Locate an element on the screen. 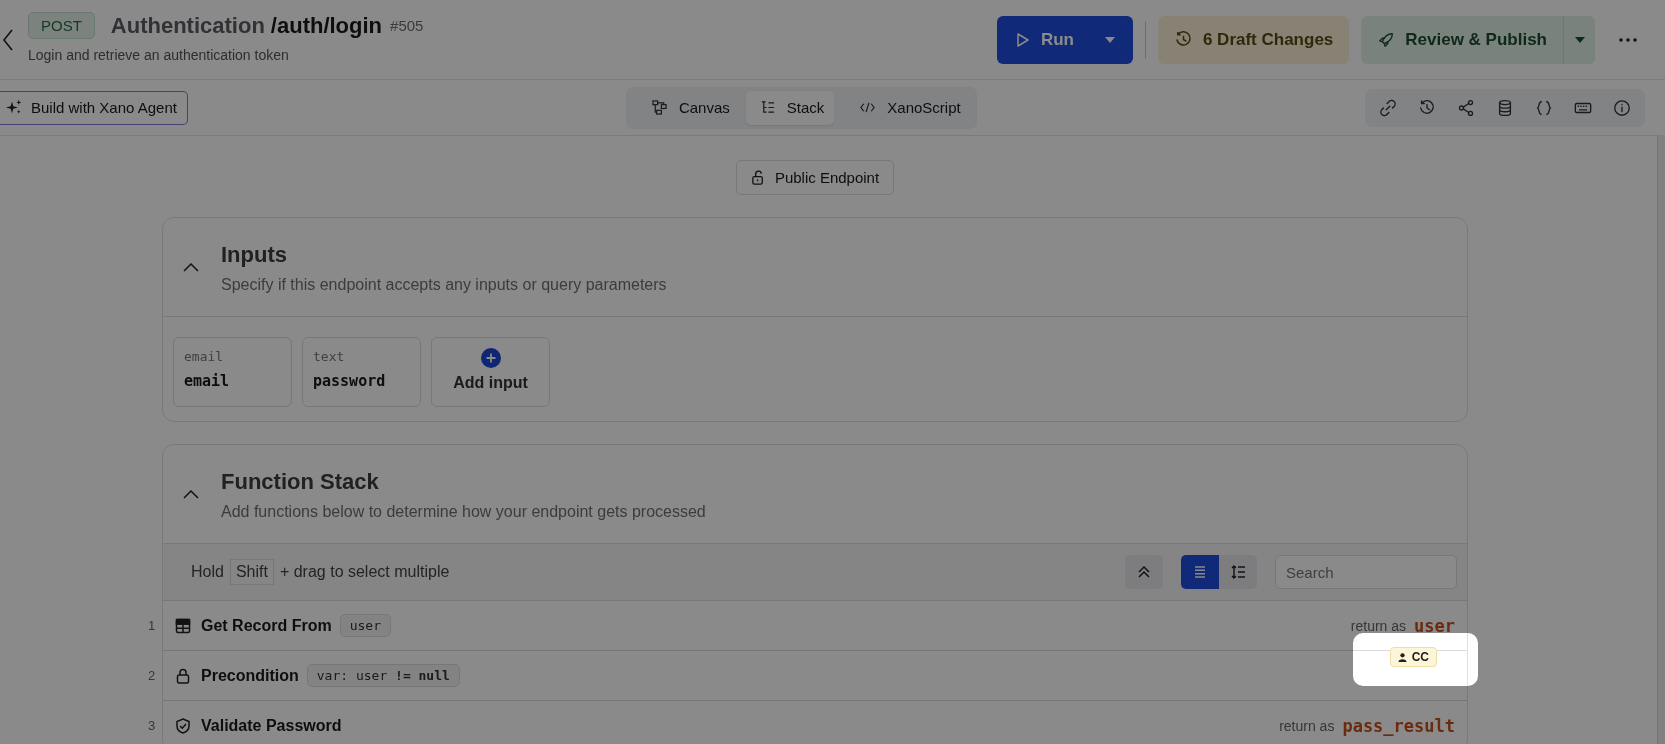 The height and width of the screenshot is (744, 1665). plus-icon is located at coordinates (490, 358).